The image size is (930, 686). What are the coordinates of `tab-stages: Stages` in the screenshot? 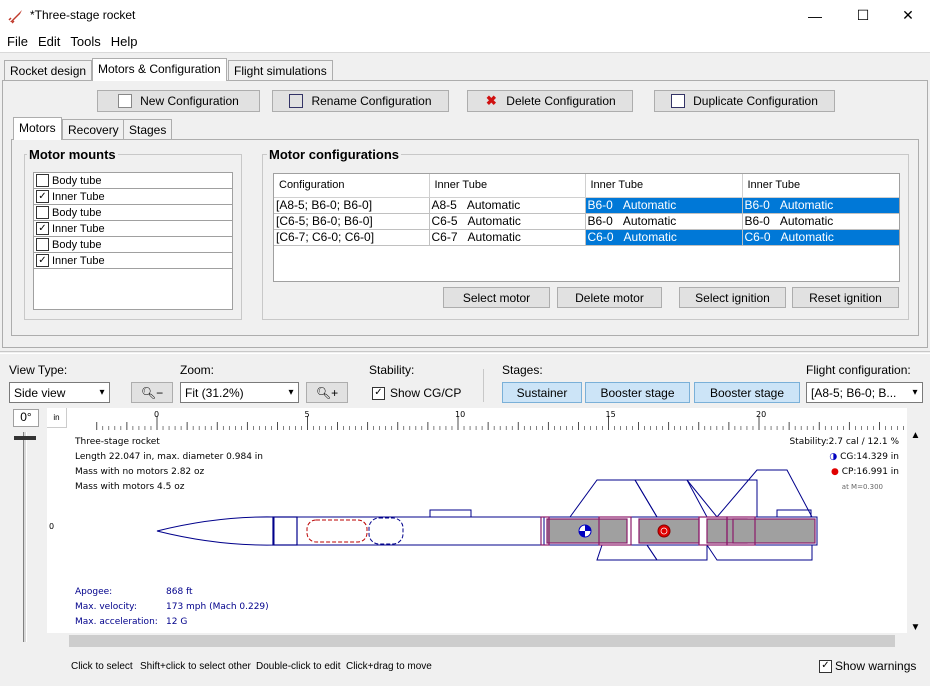 It's located at (148, 129).